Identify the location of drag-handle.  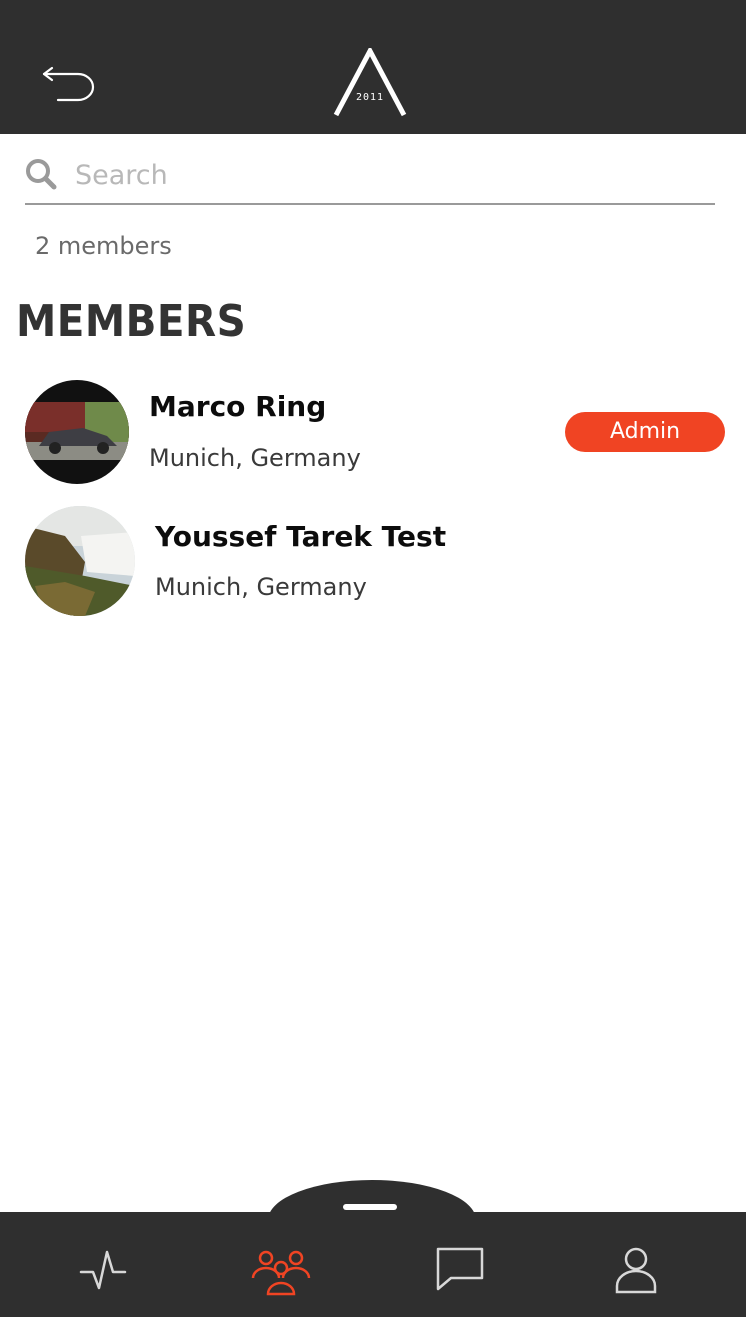
(370, 1207).